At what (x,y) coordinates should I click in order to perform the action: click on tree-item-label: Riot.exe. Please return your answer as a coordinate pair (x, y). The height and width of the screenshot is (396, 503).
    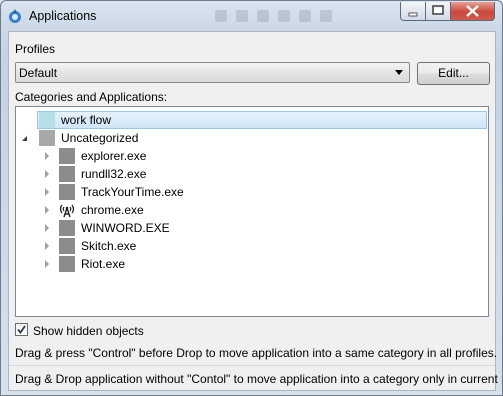
    Looking at the image, I should click on (103, 264).